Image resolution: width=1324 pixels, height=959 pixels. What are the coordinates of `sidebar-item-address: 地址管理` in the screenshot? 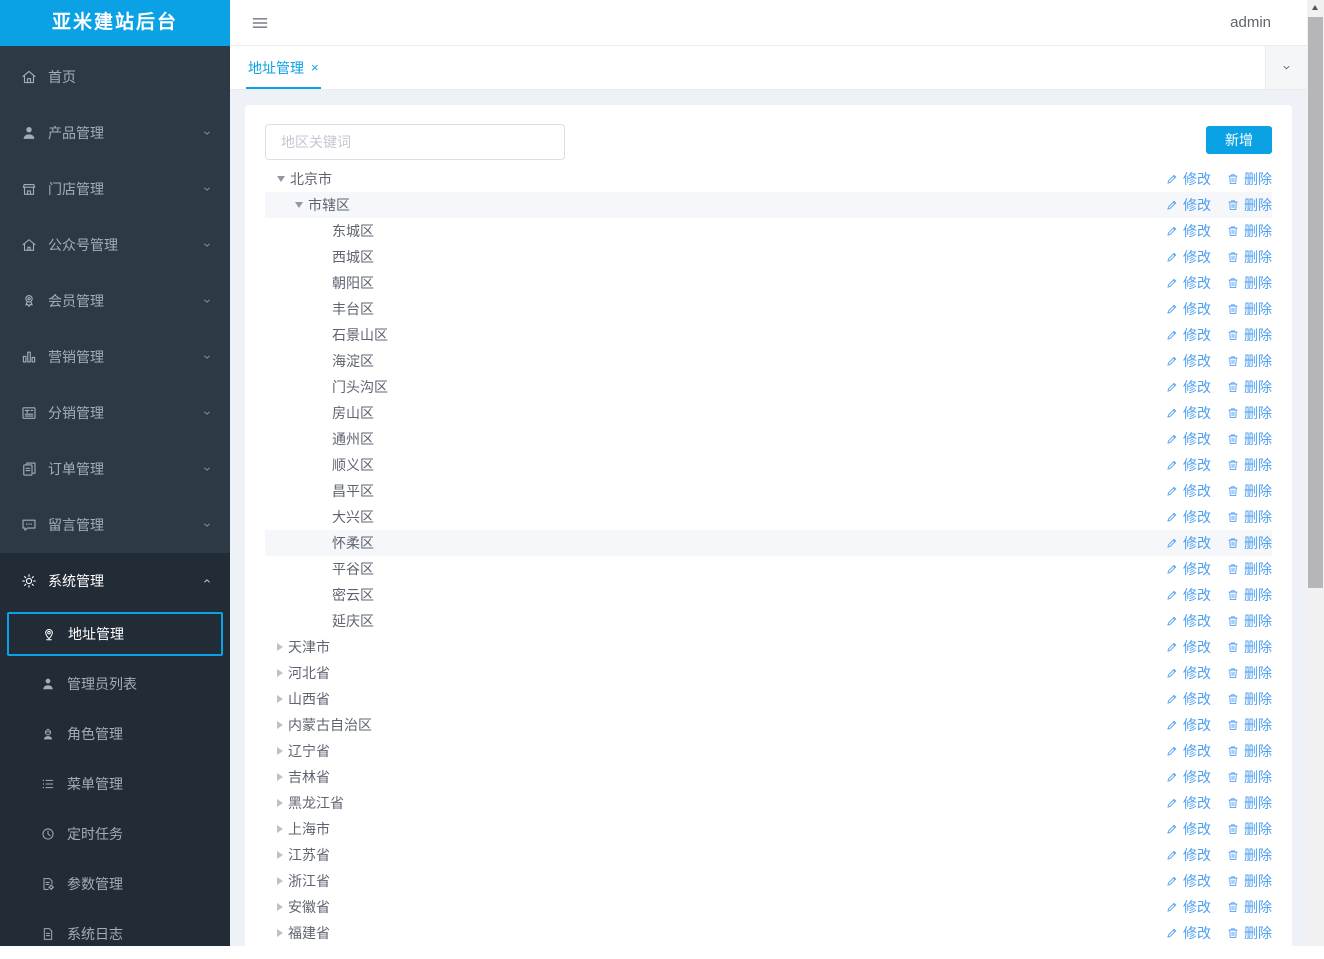 It's located at (115, 634).